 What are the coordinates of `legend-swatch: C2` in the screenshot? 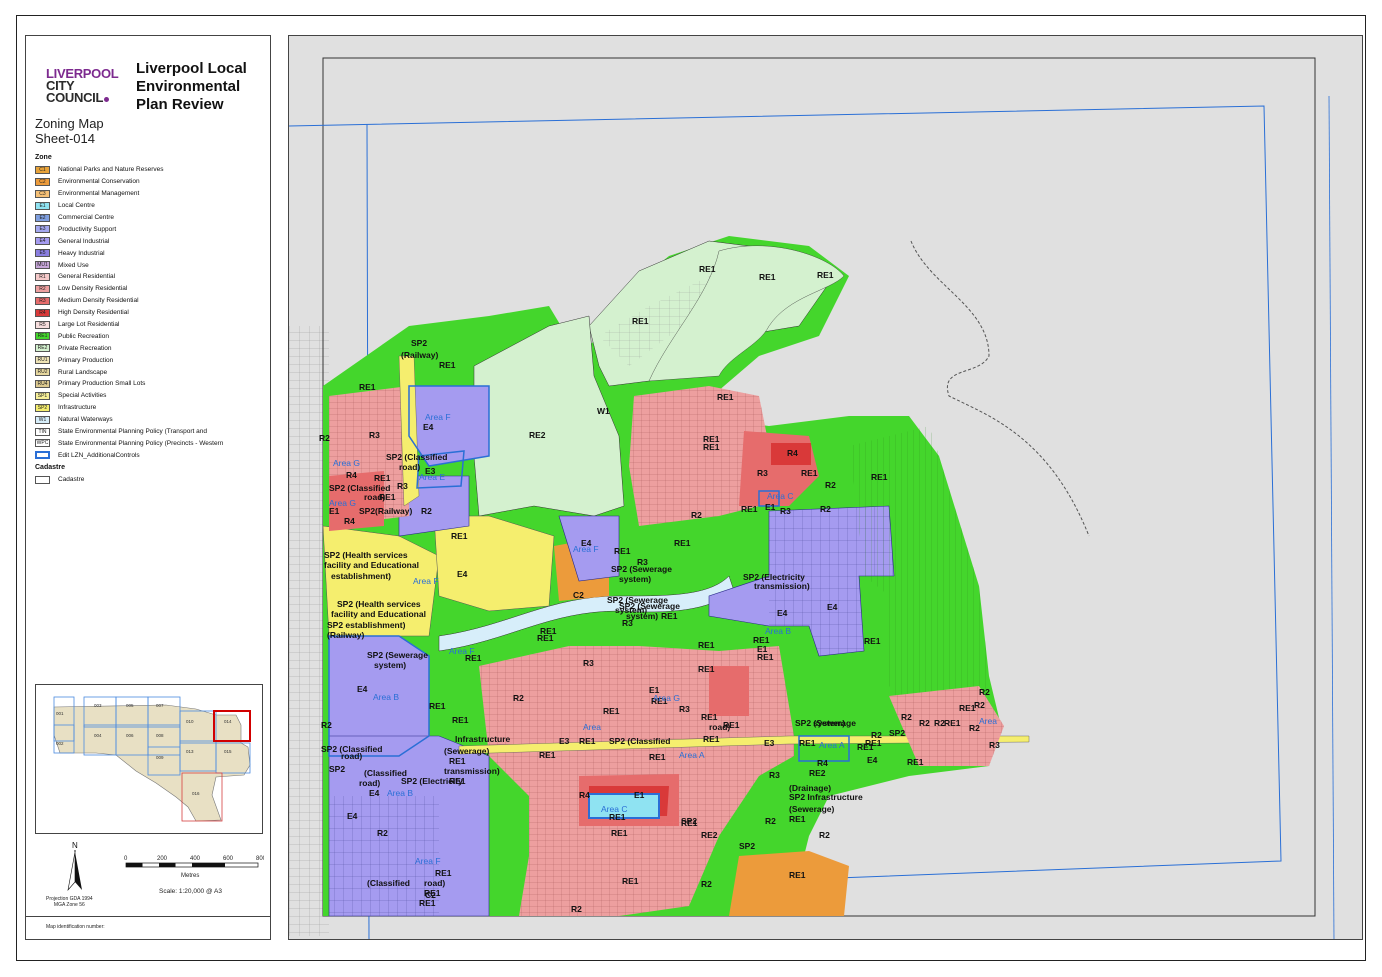 It's located at (42, 181).